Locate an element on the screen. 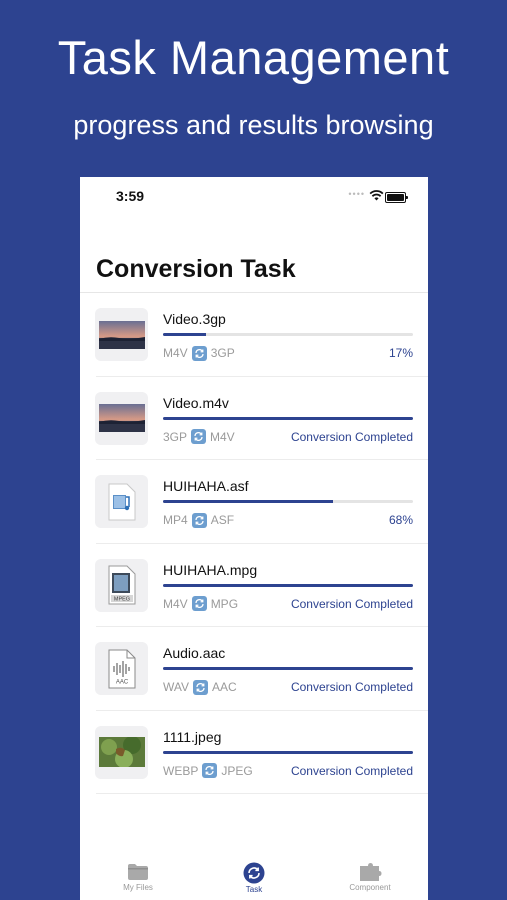 This screenshot has height=900, width=507. tab-task: Task is located at coordinates (254, 878).